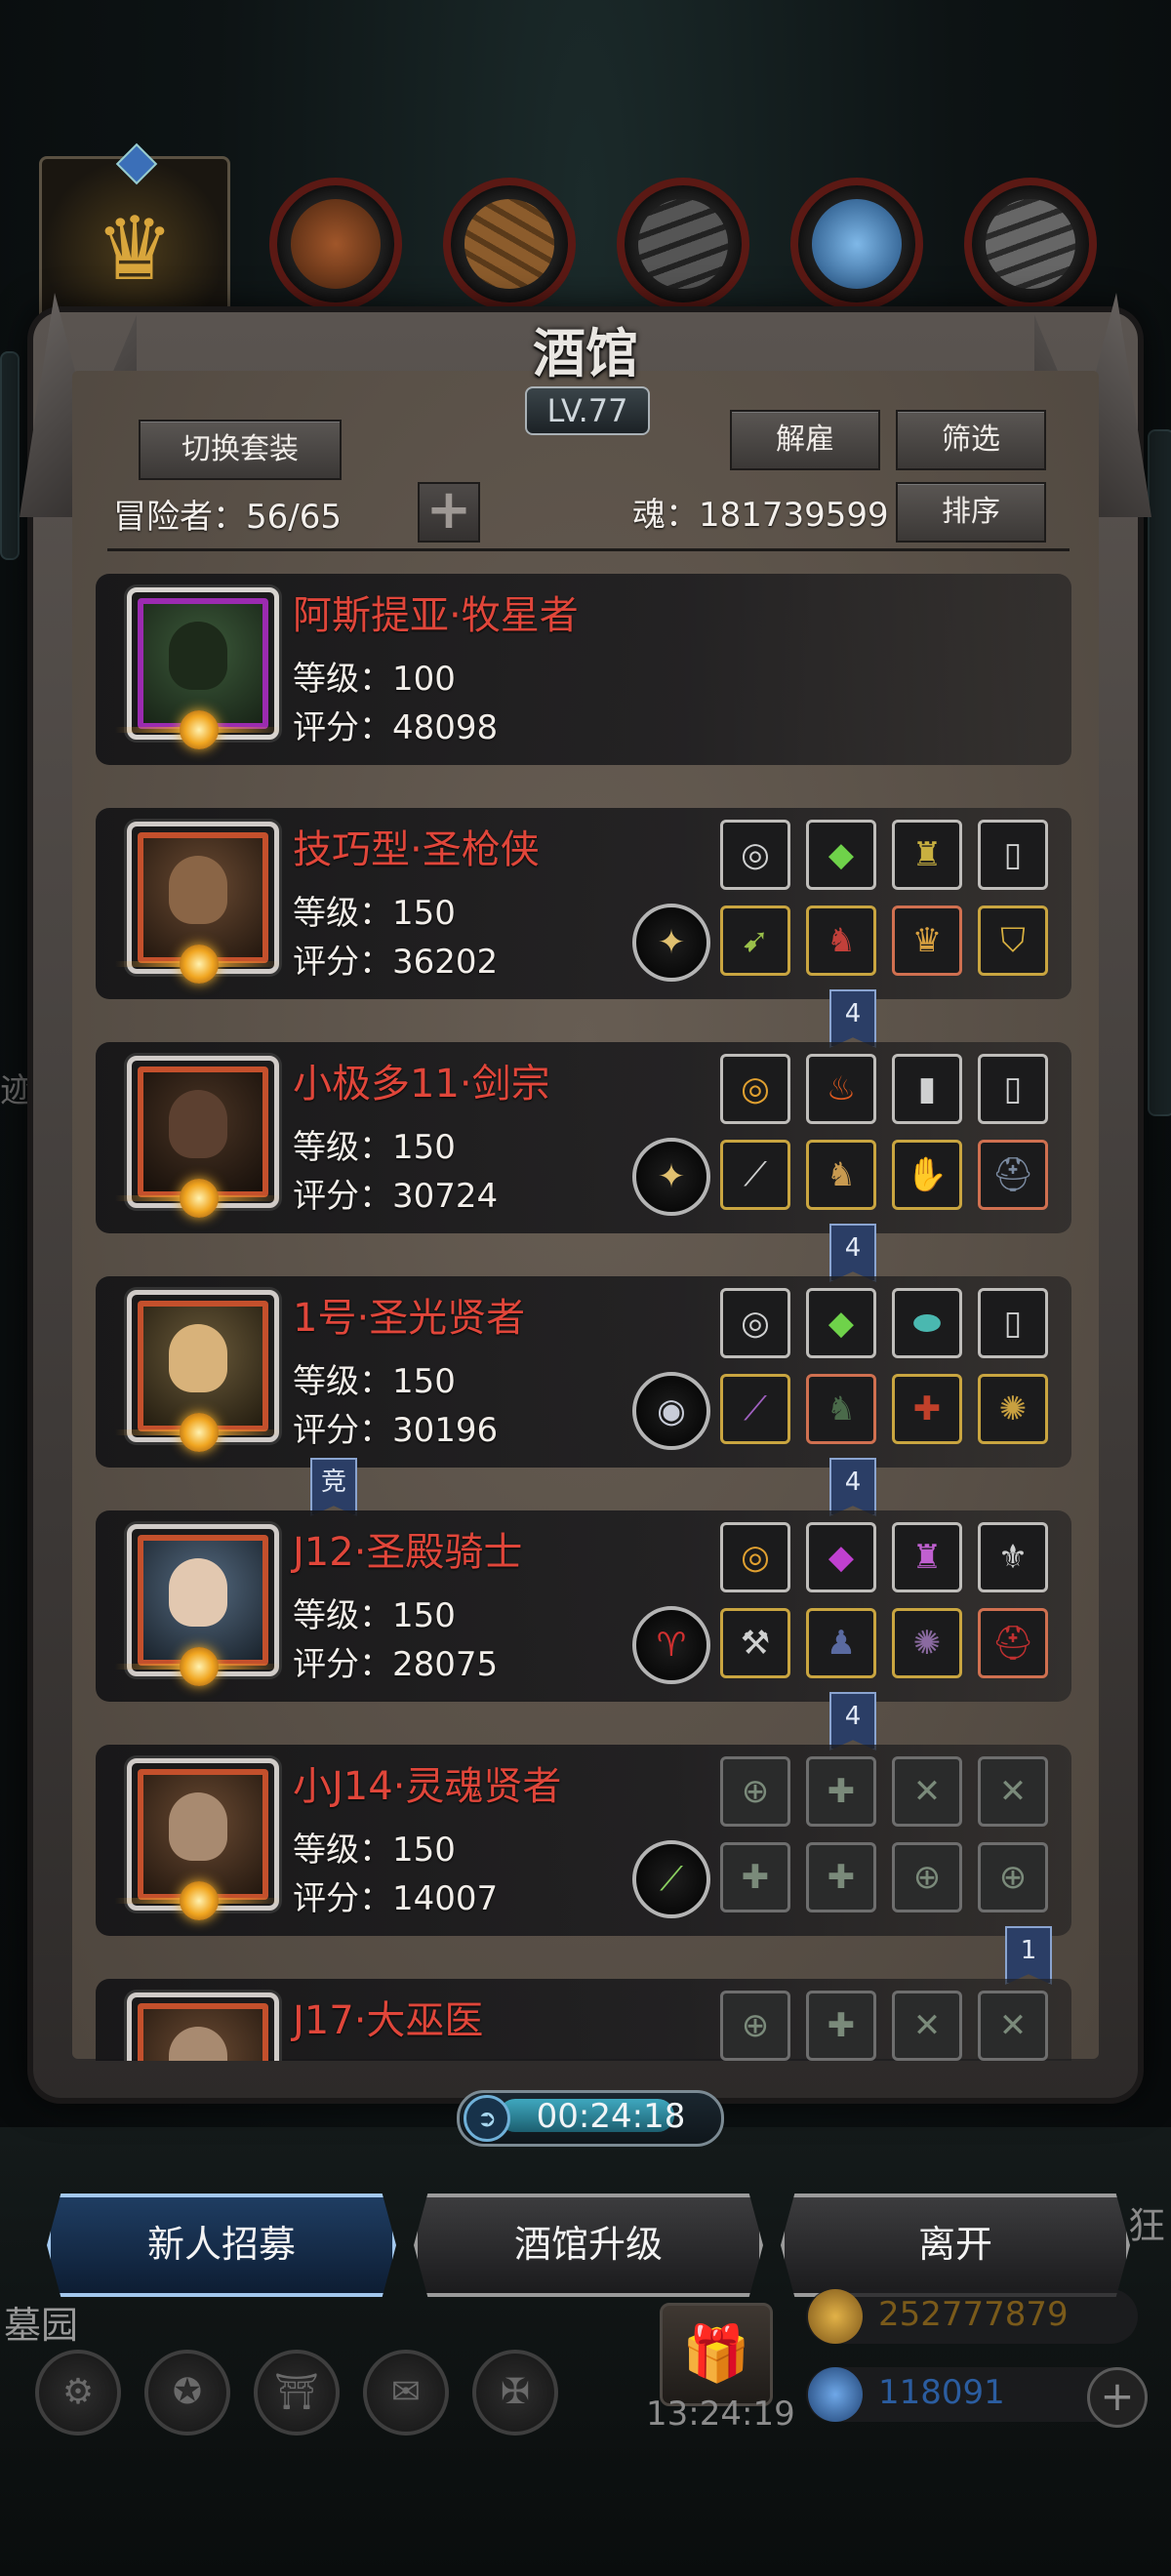 This screenshot has height=2576, width=1171. I want to click on equipment-slot-gloves: ✋, so click(927, 1175).